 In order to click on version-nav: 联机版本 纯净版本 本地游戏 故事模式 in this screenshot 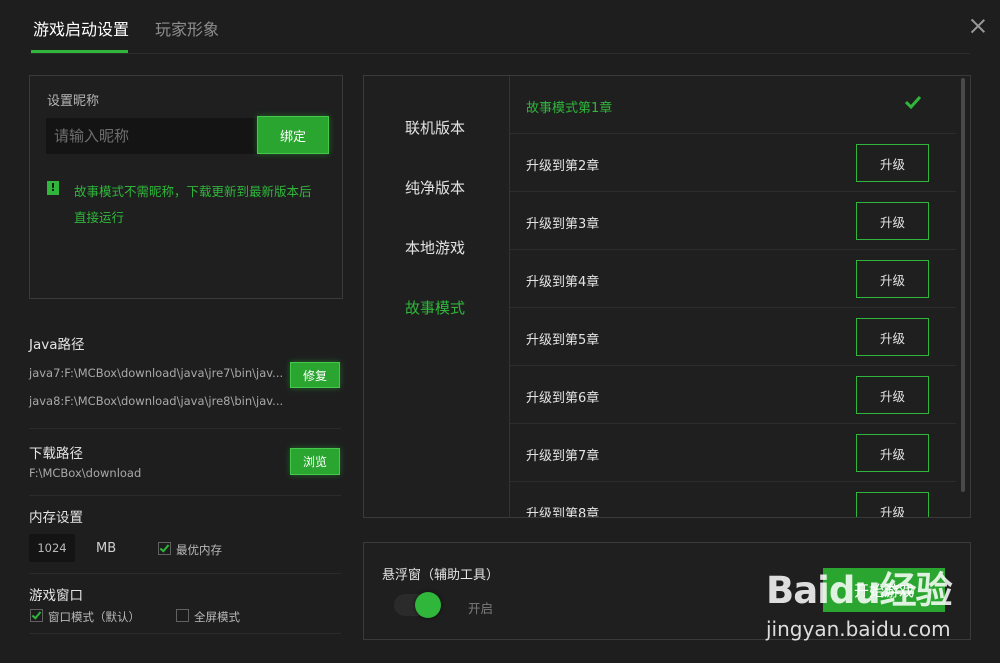, I will do `click(437, 296)`.